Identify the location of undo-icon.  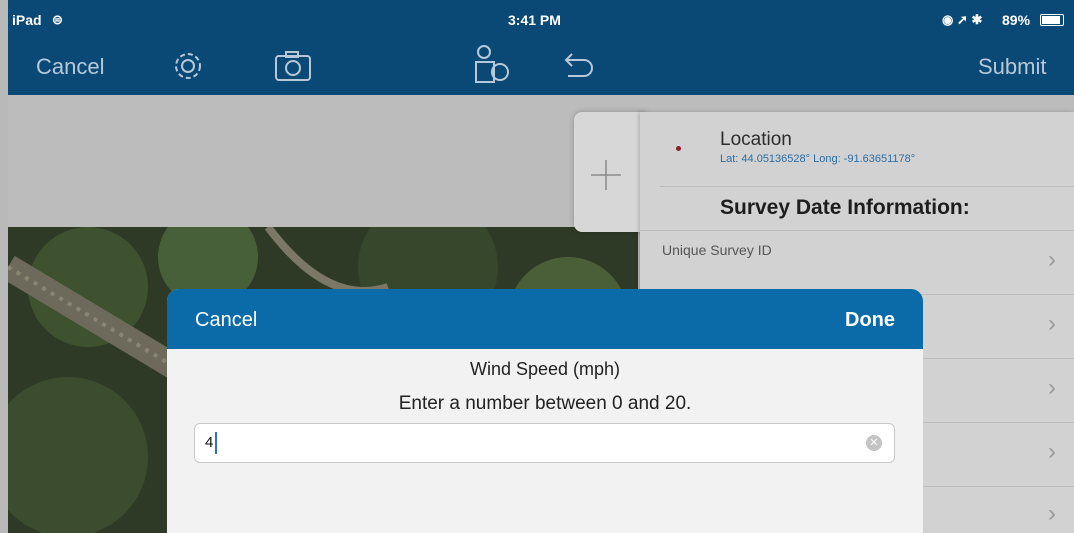
(578, 66).